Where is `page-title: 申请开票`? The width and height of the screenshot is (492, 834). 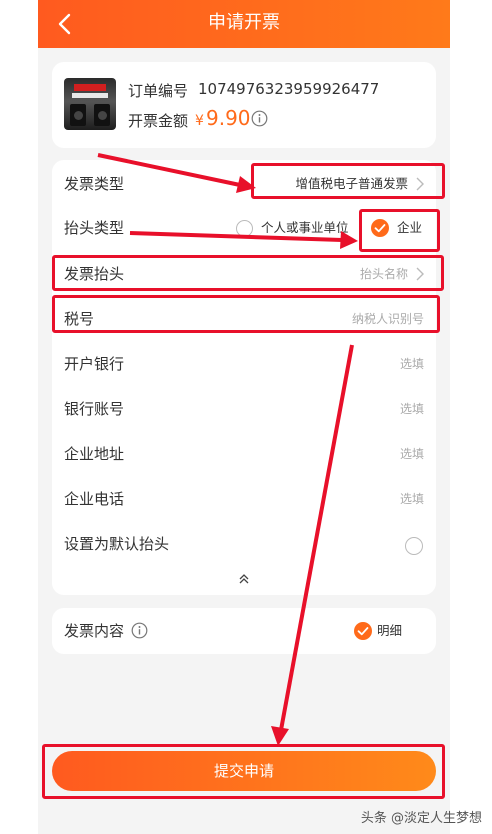
page-title: 申请开票 is located at coordinates (244, 22).